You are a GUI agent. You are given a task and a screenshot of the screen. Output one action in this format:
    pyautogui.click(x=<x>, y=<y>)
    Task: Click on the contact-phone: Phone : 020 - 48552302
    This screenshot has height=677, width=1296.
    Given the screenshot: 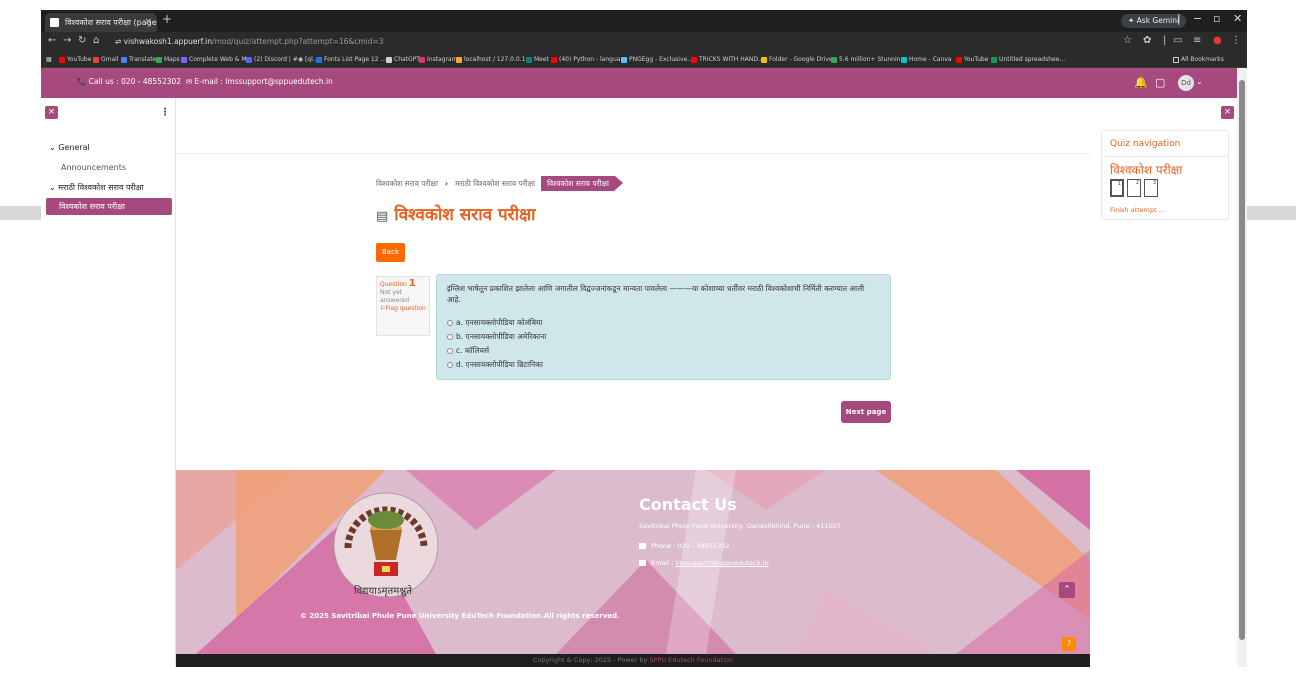 What is the action you would take?
    pyautogui.click(x=684, y=546)
    